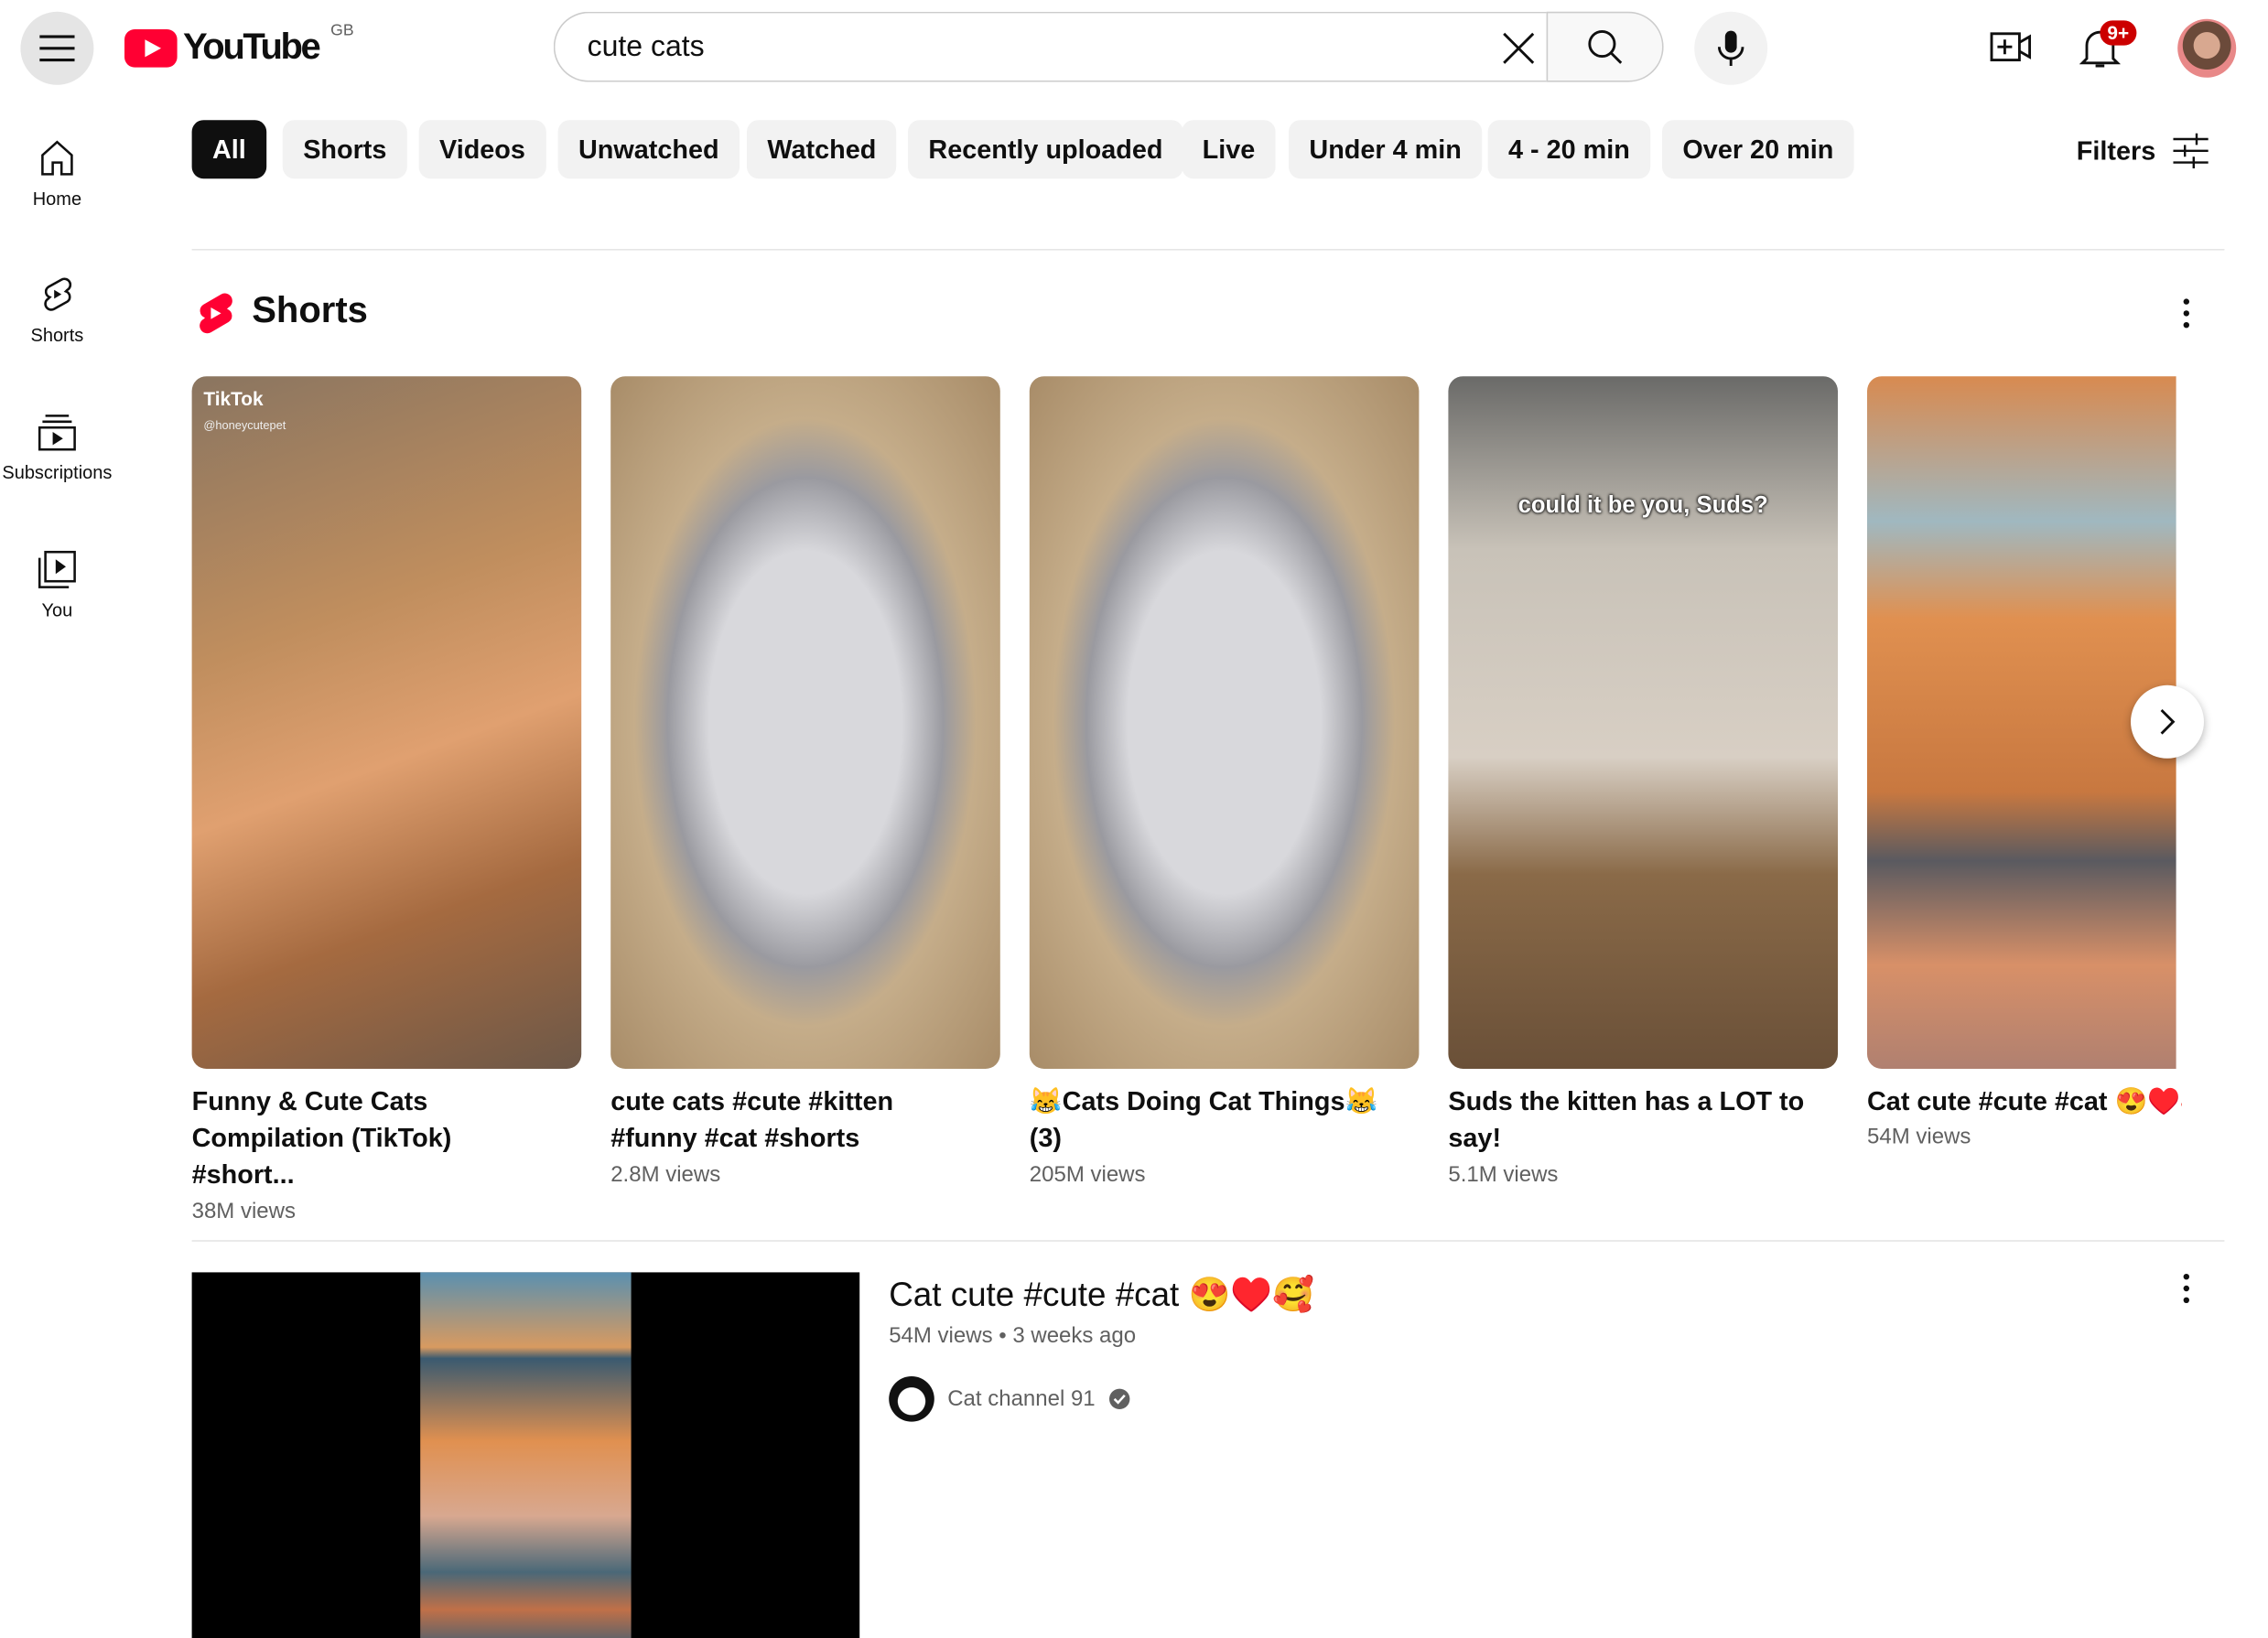  I want to click on sidebar-item-subscriptions: Subscriptions, so click(57, 448).